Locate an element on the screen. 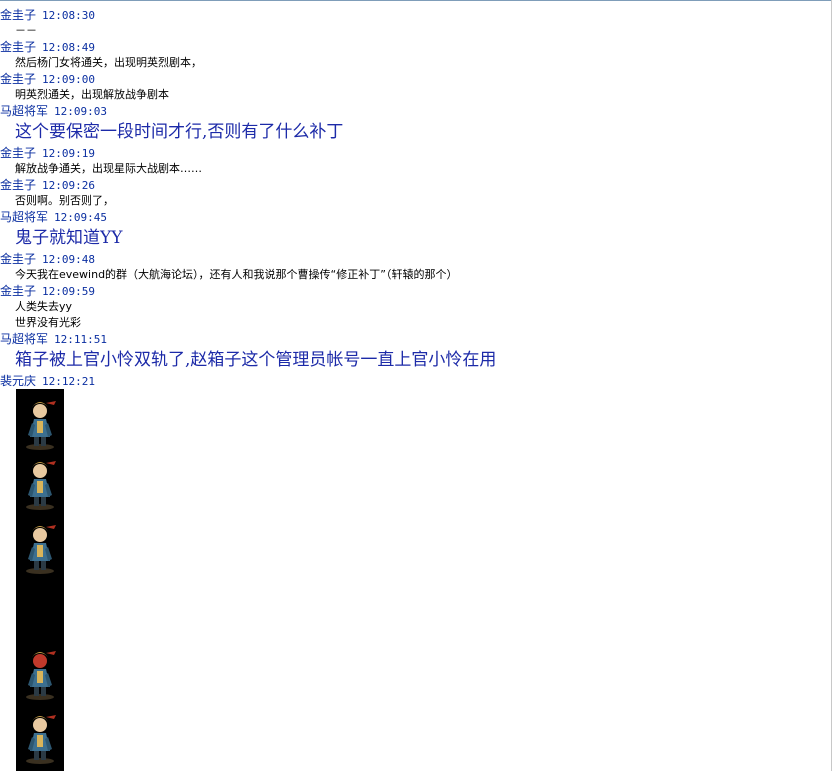 This screenshot has width=832, height=771. message-time: 12:09:03 is located at coordinates (80, 111).